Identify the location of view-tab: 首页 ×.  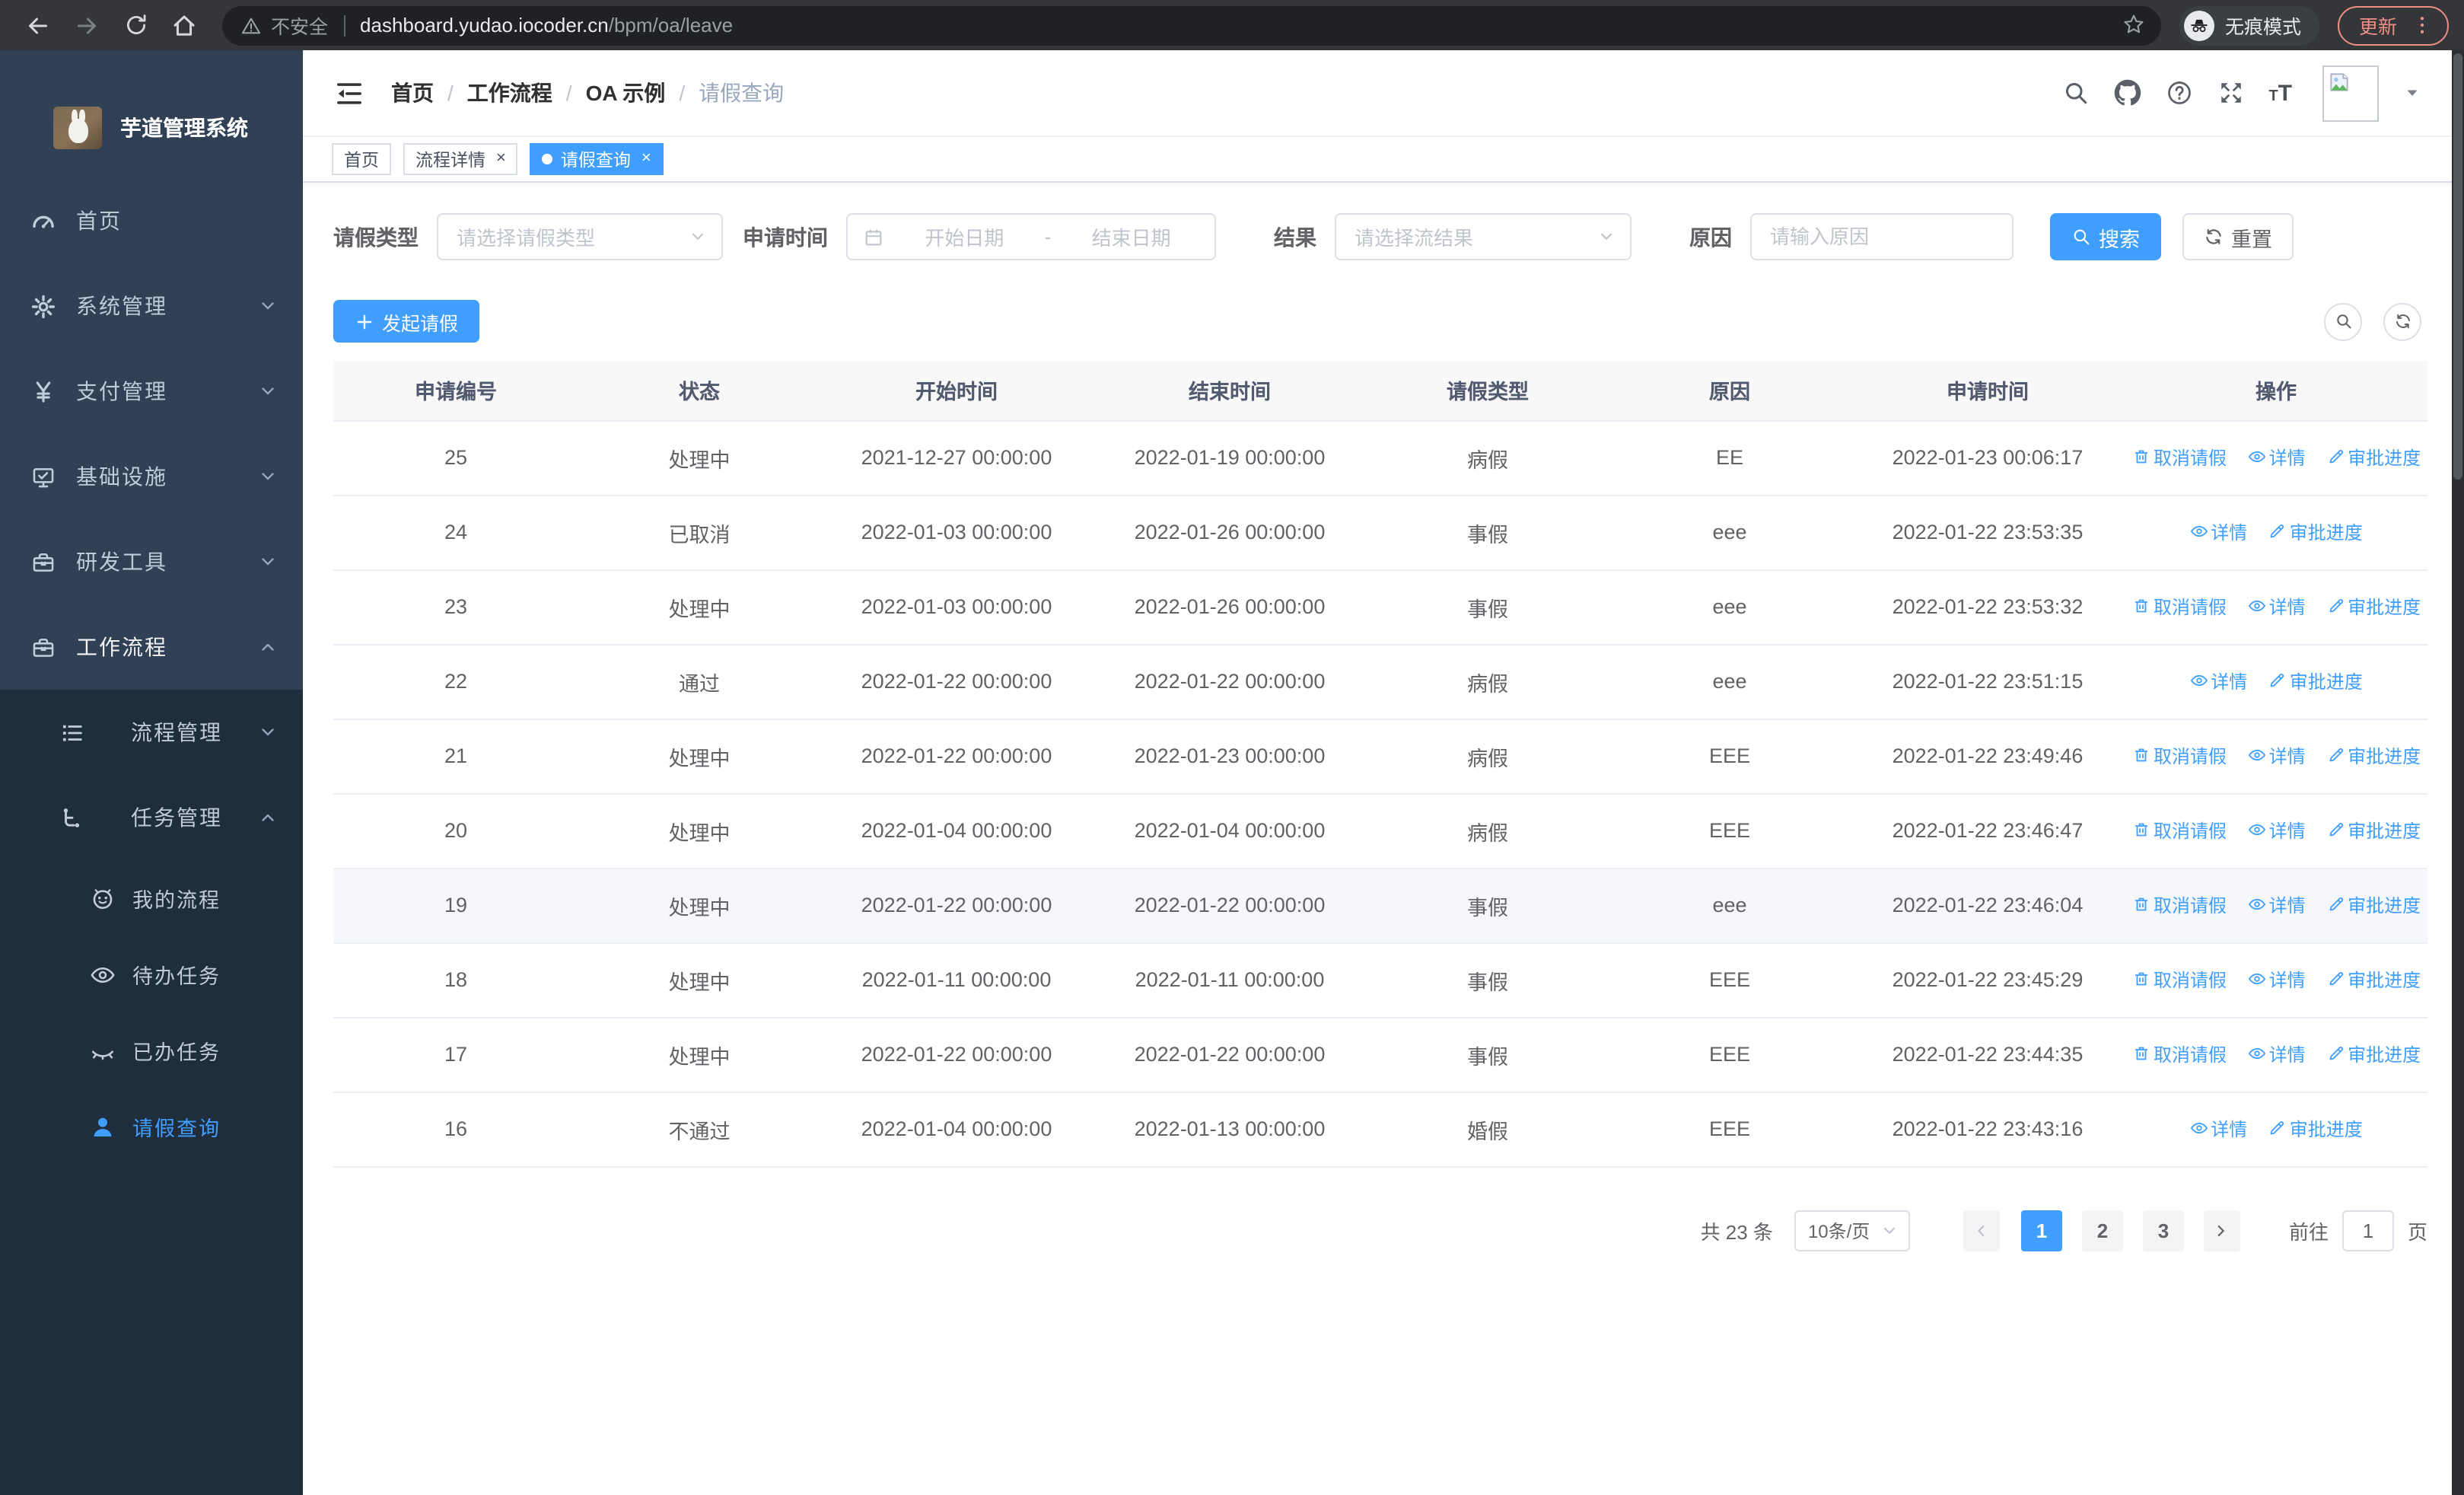
(361, 159).